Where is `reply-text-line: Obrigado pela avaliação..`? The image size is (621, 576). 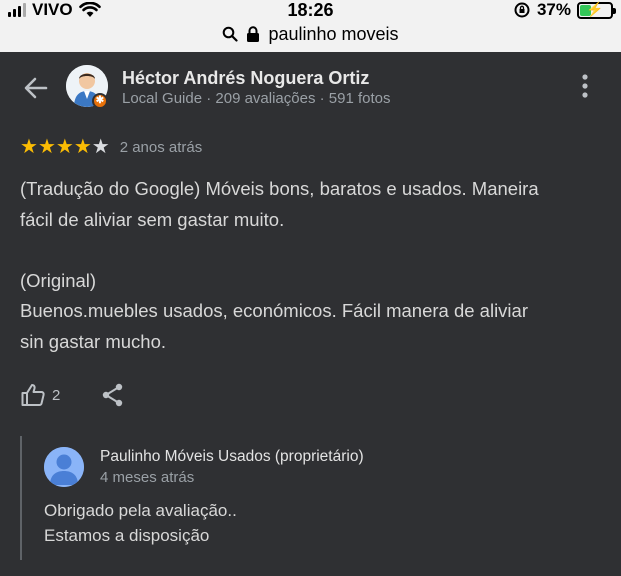
reply-text-line: Obrigado pela avaliação.. is located at coordinates (140, 510).